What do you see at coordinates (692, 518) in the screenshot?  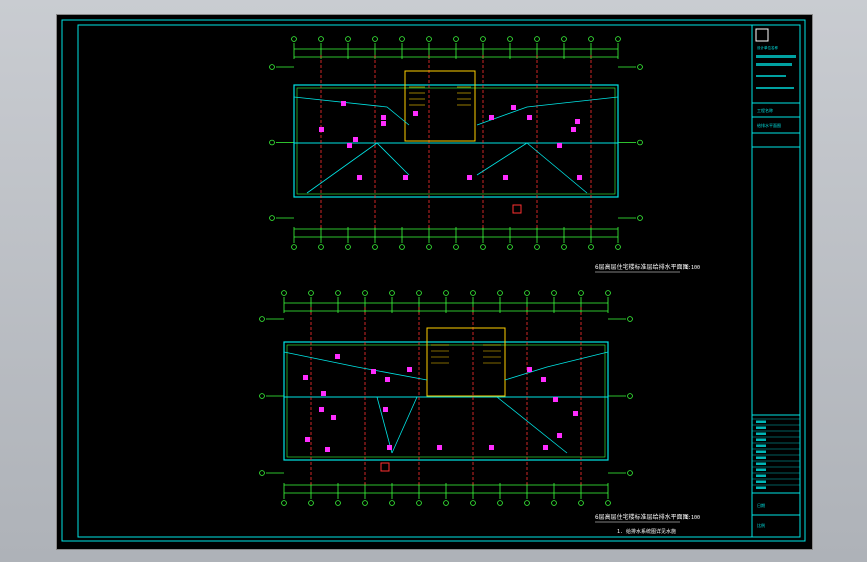 I see `lower-plan-scale: 1:100` at bounding box center [692, 518].